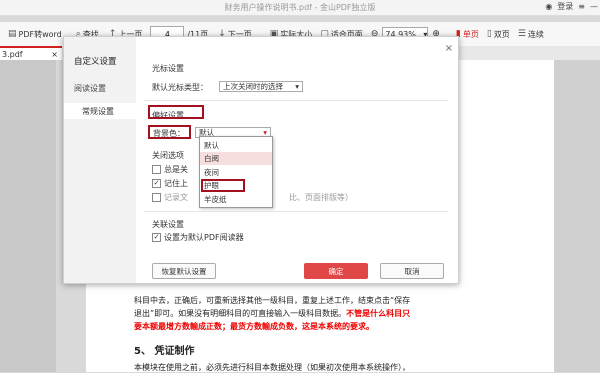 This screenshot has height=373, width=600. I want to click on close-option-2: ✓ 记住上, so click(170, 183).